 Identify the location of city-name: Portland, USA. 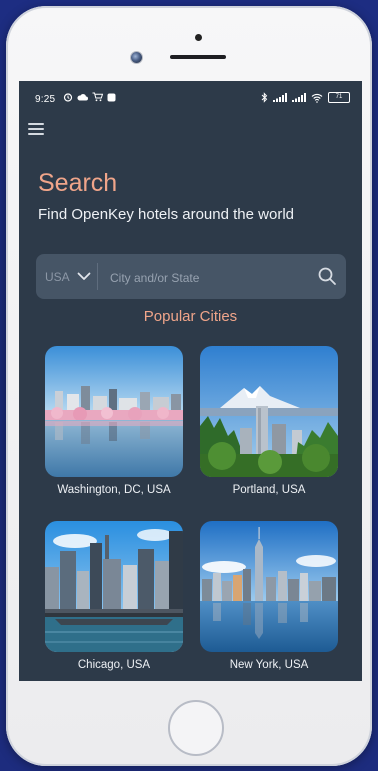
(269, 490).